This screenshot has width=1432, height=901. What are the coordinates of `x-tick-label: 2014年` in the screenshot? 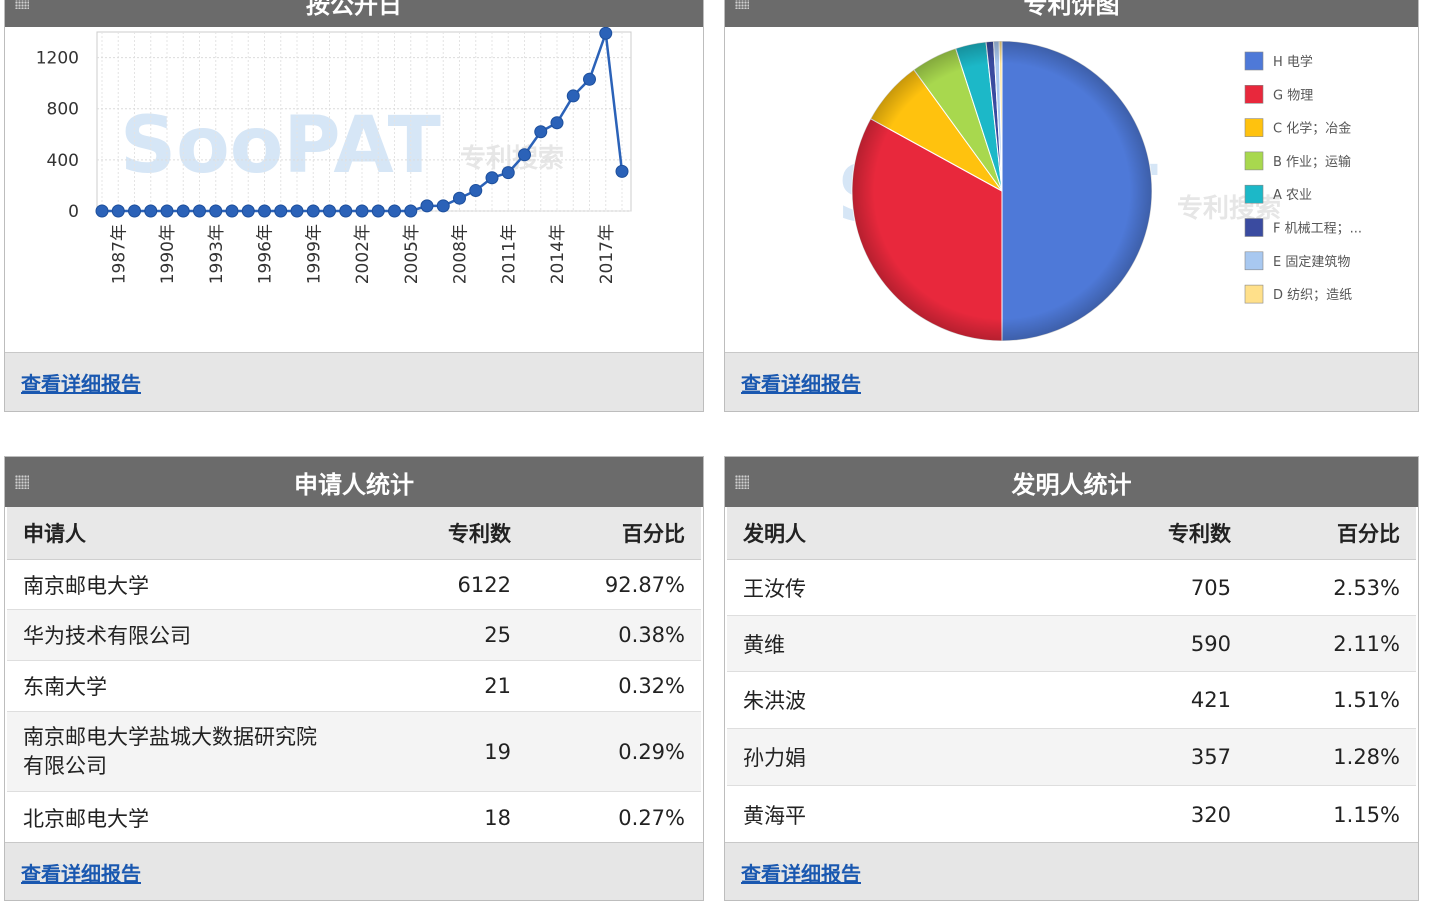 It's located at (558, 254).